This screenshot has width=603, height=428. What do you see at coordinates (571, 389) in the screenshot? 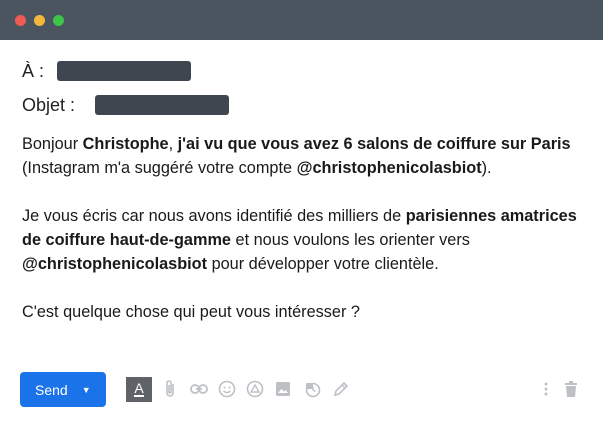
I see `delete-icon` at bounding box center [571, 389].